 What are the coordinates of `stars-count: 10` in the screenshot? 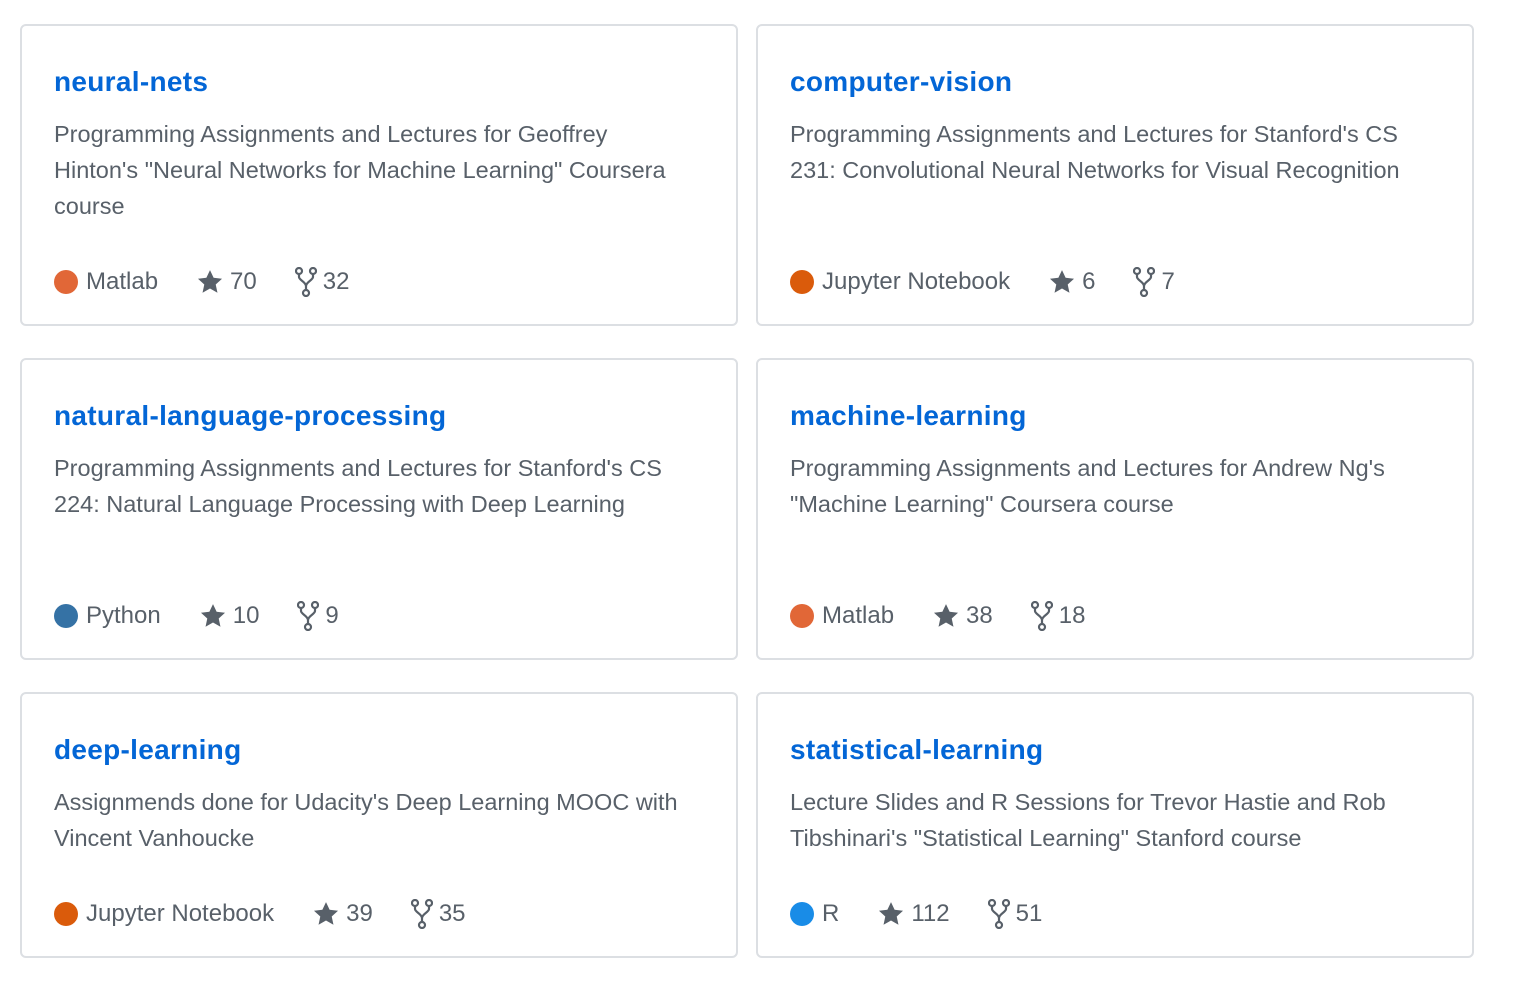 It's located at (246, 615).